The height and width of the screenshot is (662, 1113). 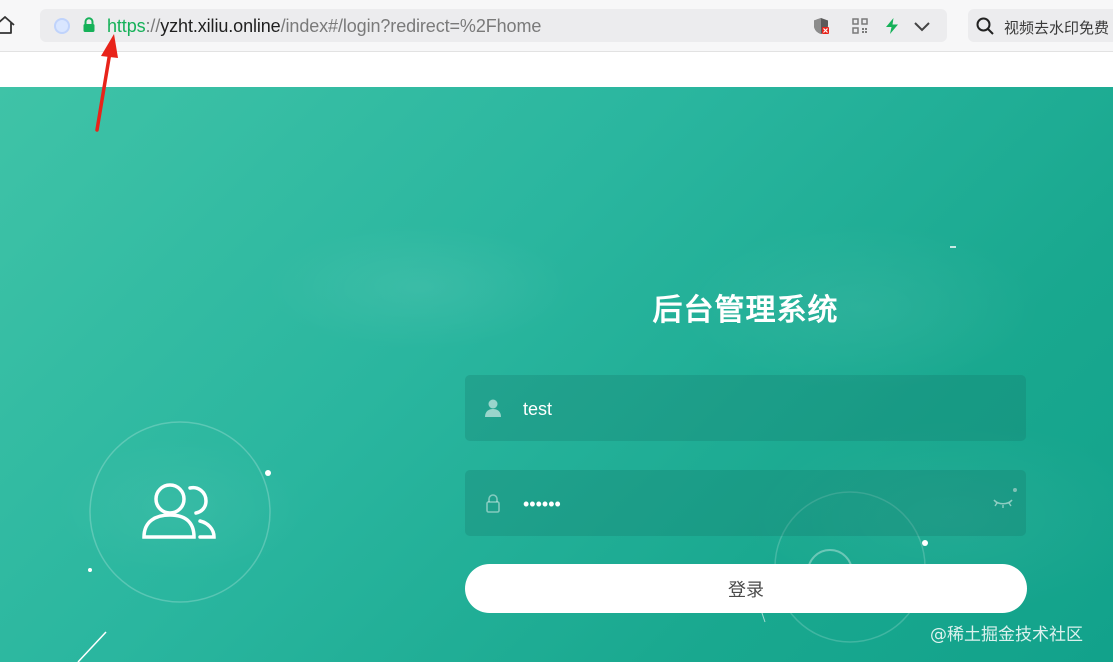 What do you see at coordinates (763, 409) in the screenshot?
I see `username-input` at bounding box center [763, 409].